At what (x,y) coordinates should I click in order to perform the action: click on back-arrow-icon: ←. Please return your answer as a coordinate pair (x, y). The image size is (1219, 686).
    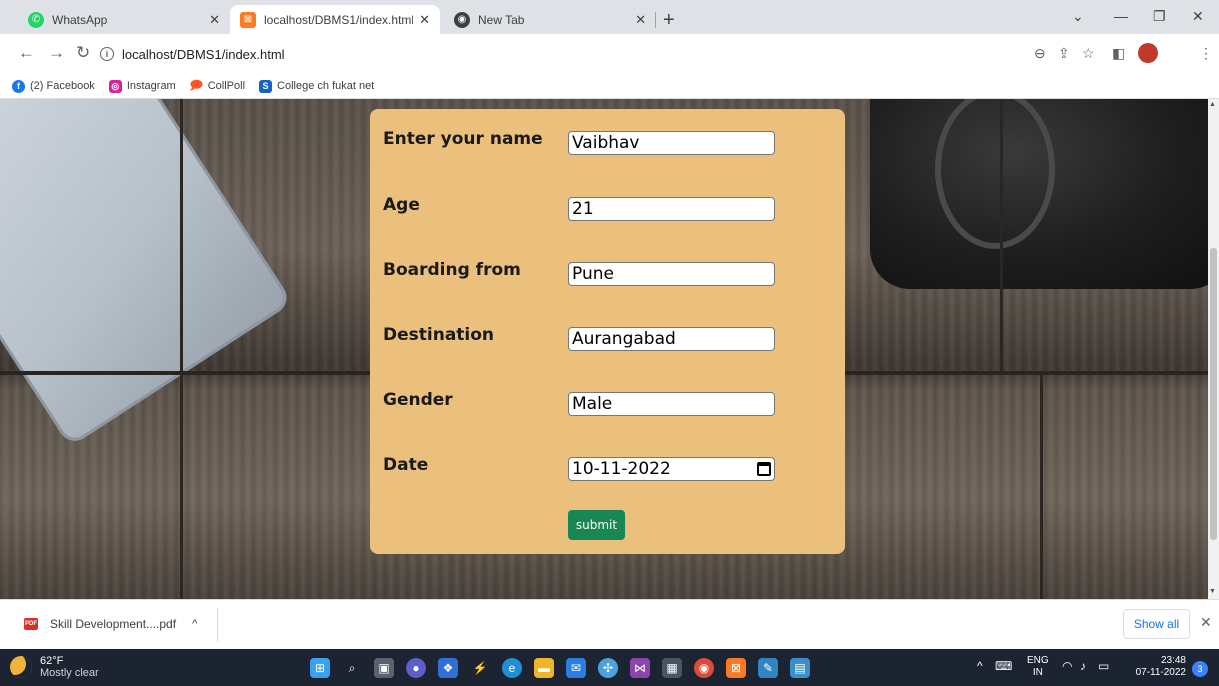
    Looking at the image, I should click on (26, 53).